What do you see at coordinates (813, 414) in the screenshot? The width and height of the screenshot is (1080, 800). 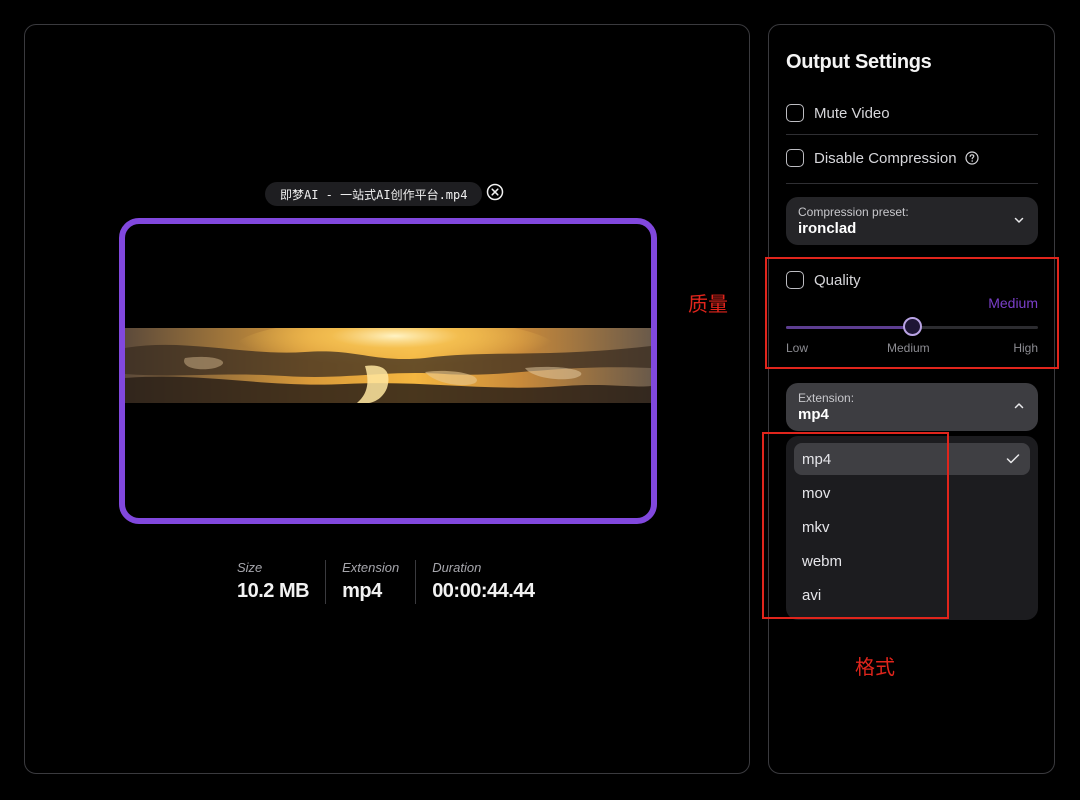 I see `extension-value: mp4` at bounding box center [813, 414].